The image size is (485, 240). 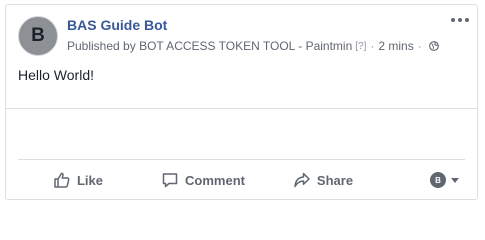 I want to click on page-avatar: B, so click(x=38, y=36).